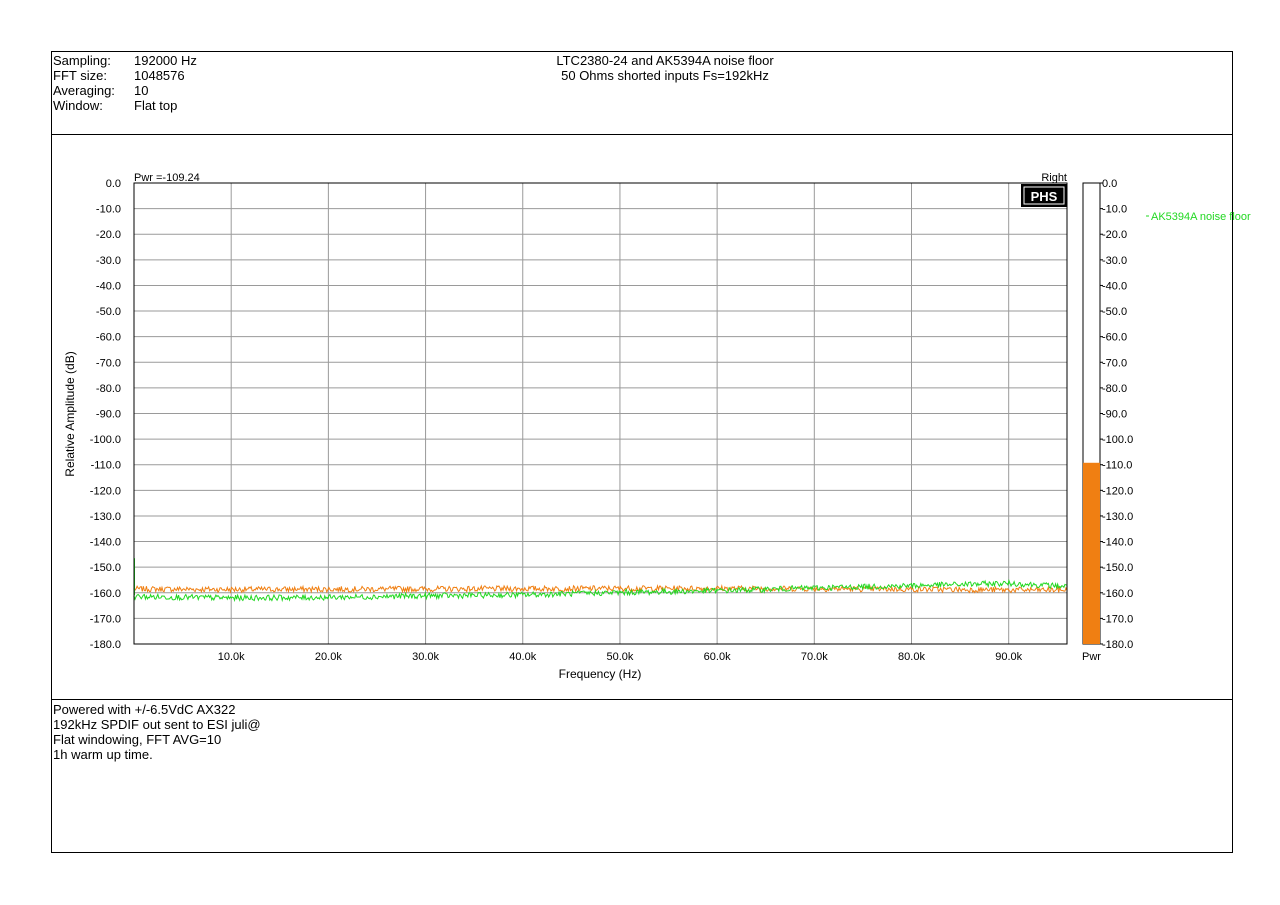 Image resolution: width=1280 pixels, height=905 pixels. What do you see at coordinates (1109, 184) in the screenshot?
I see `meter-tick-label: 0.0` at bounding box center [1109, 184].